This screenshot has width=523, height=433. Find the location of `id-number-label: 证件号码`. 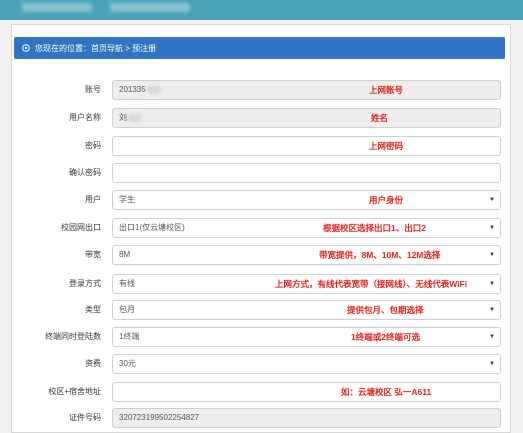

id-number-label: 证件号码 is located at coordinates (85, 417).